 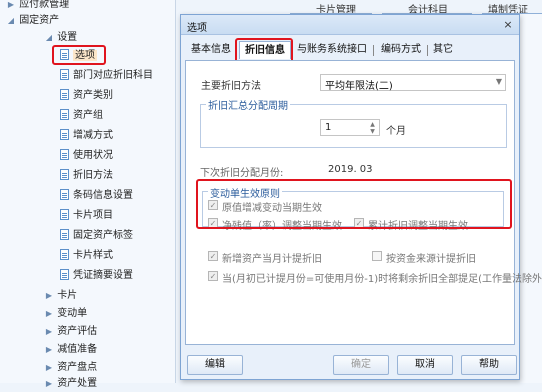 I want to click on tree-item-change-orders: ▶ 变动单, so click(x=65, y=313).